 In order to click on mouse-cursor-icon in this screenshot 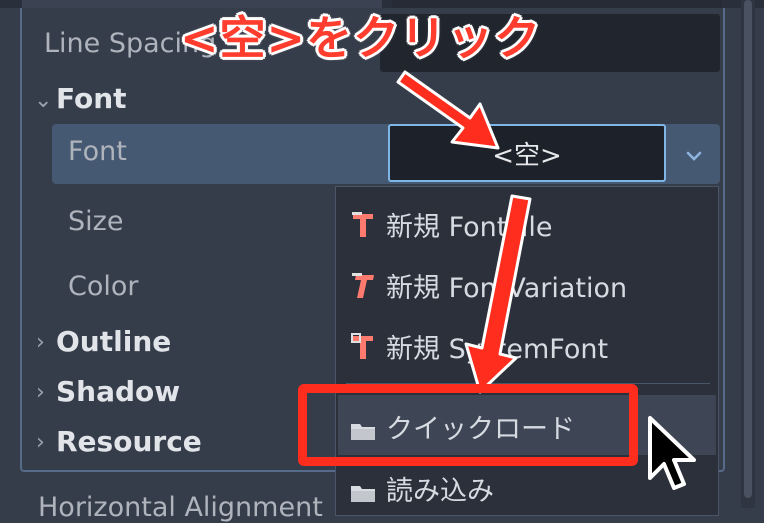, I will do `click(672, 453)`.